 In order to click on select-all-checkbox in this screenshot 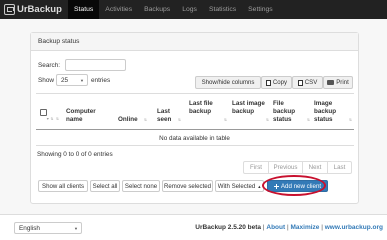, I will do `click(43, 112)`.